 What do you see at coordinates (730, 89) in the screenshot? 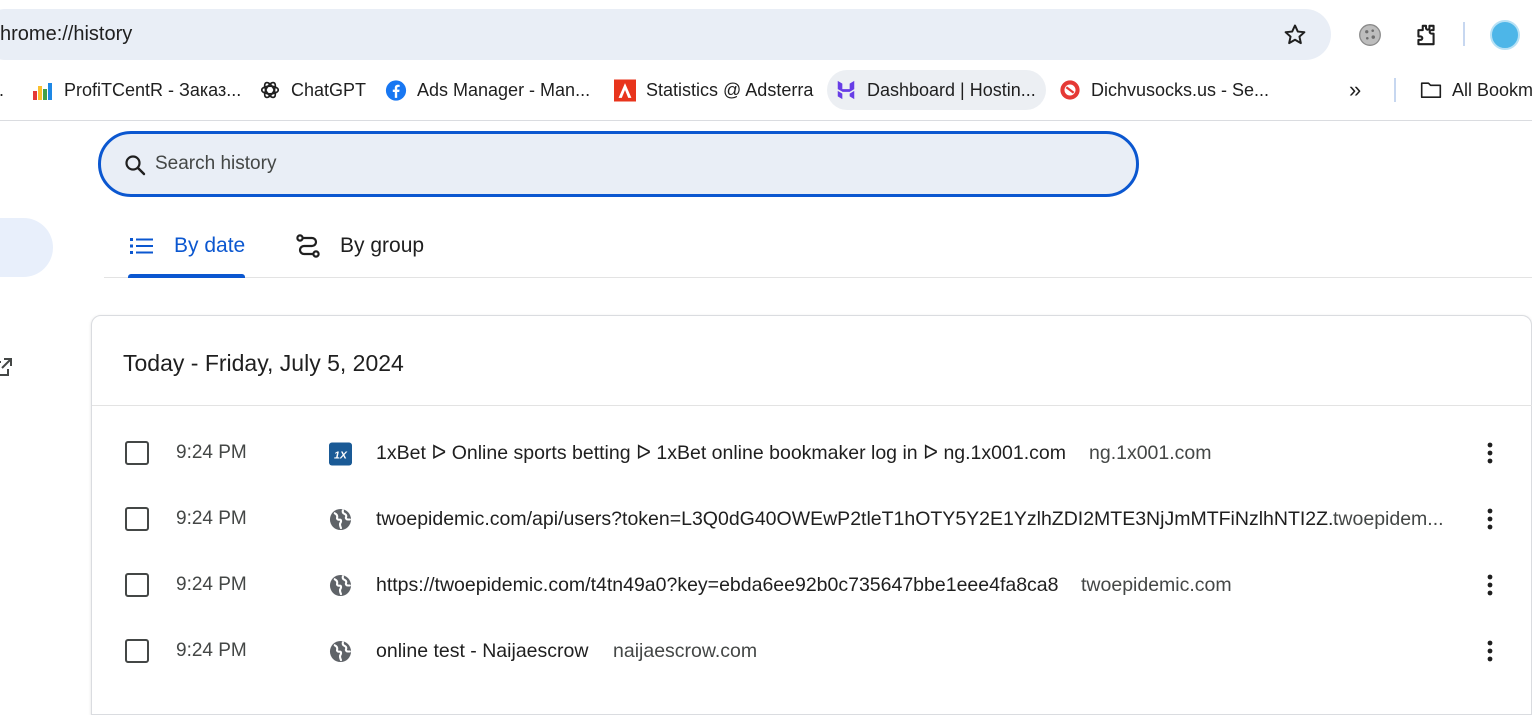
I see `bookmark-label: Statistics @ Adsterra` at bounding box center [730, 89].